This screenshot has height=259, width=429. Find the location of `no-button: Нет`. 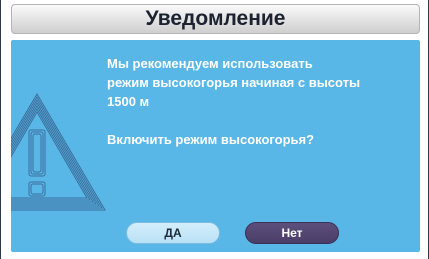

no-button: Нет is located at coordinates (292, 233).